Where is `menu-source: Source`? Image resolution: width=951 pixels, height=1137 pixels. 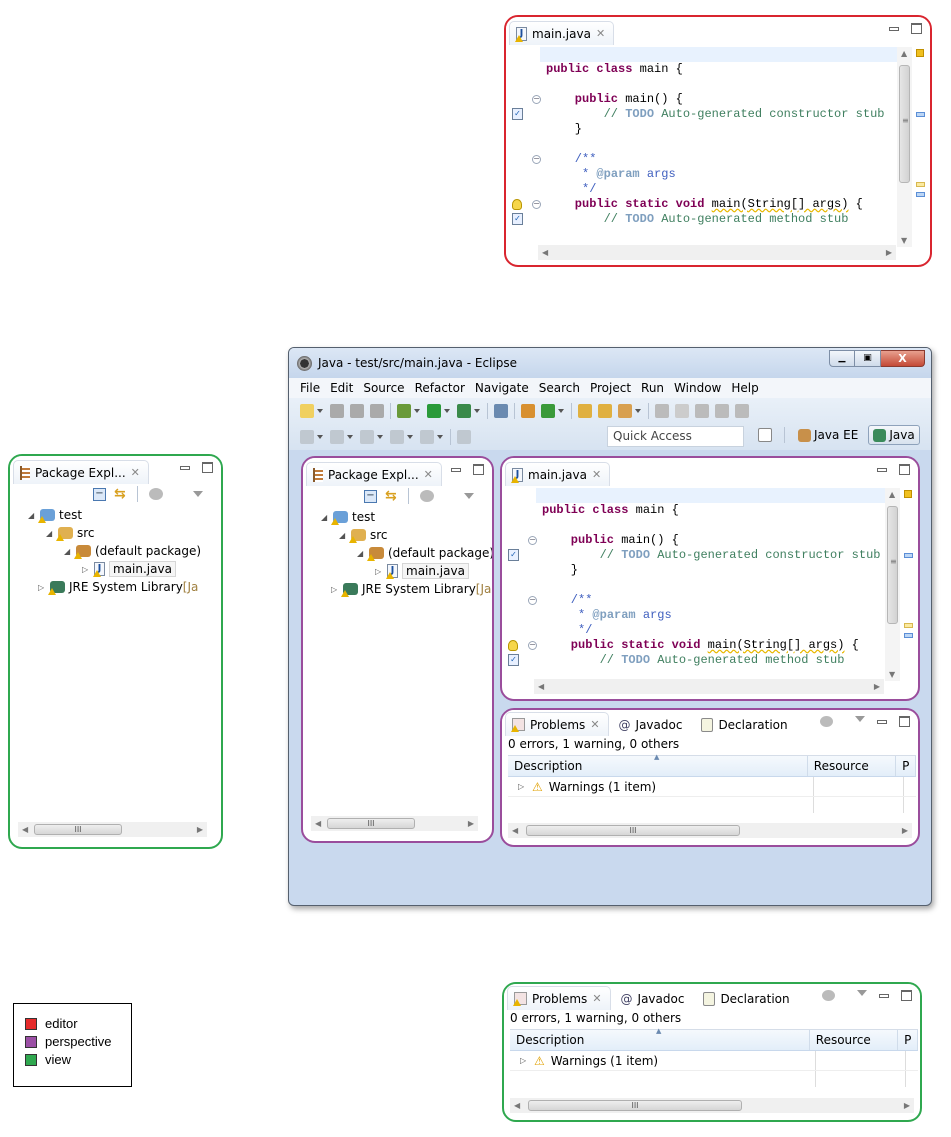 menu-source: Source is located at coordinates (383, 388).